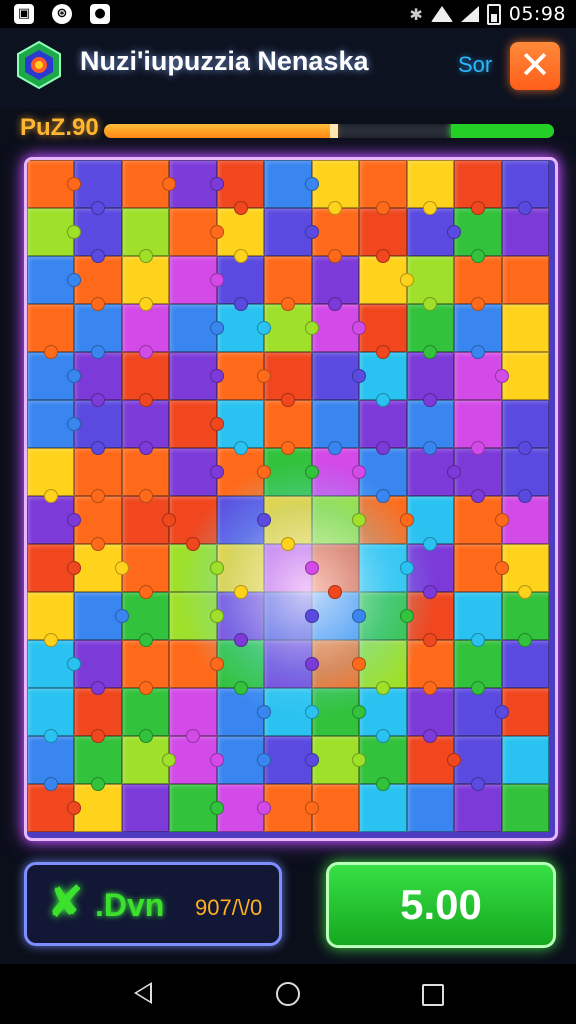 The width and height of the screenshot is (576, 1024). Describe the element at coordinates (143, 993) in the screenshot. I see `back-icon` at that location.